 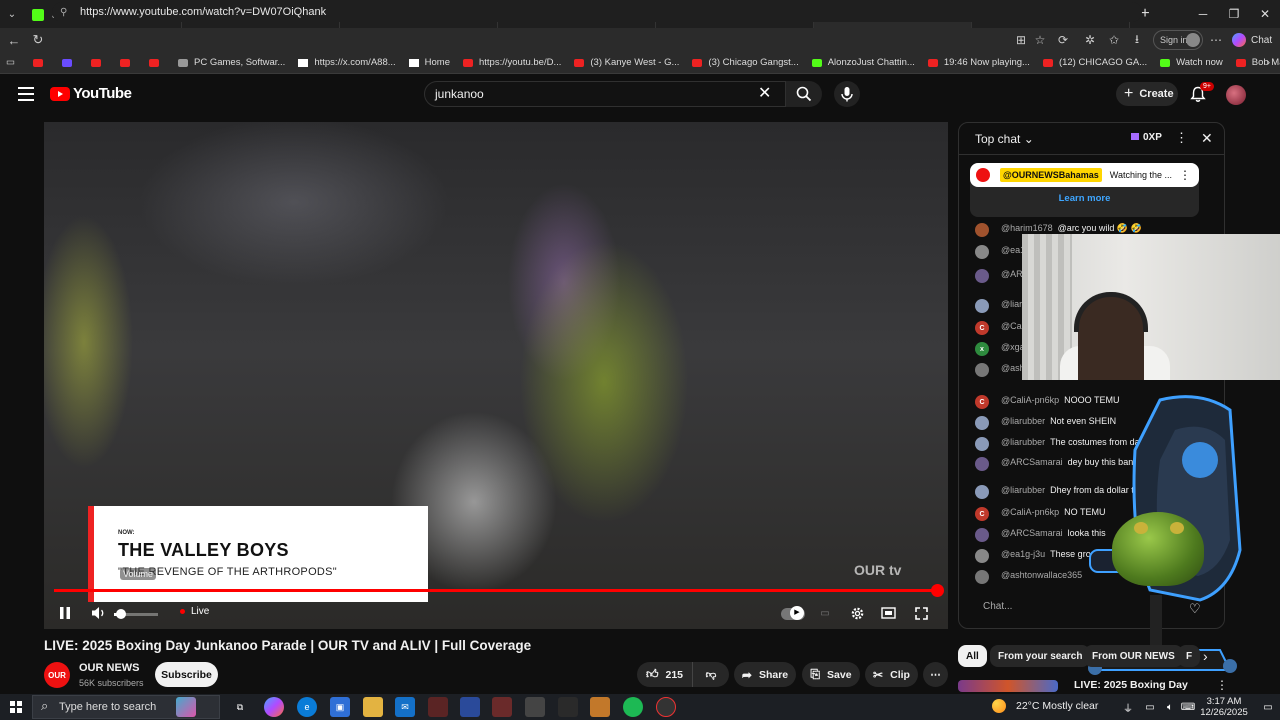 What do you see at coordinates (16, 707) in the screenshot?
I see `windows-start-icon` at bounding box center [16, 707].